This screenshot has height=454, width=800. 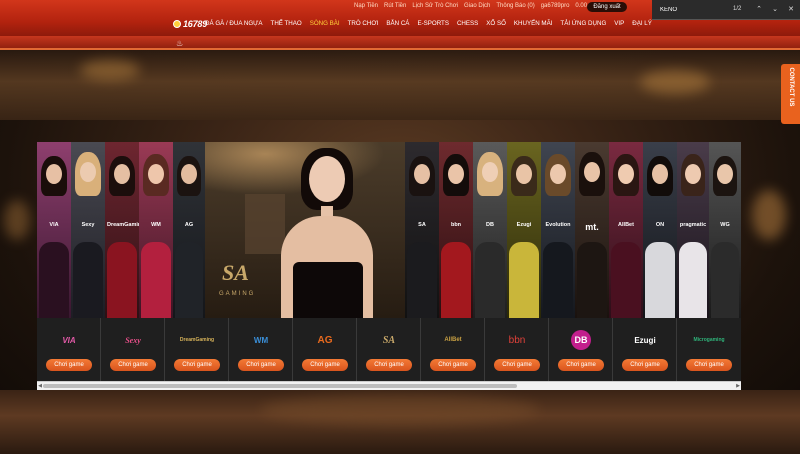 I want to click on chevron-down-icon: ⌄, so click(x=775, y=10).